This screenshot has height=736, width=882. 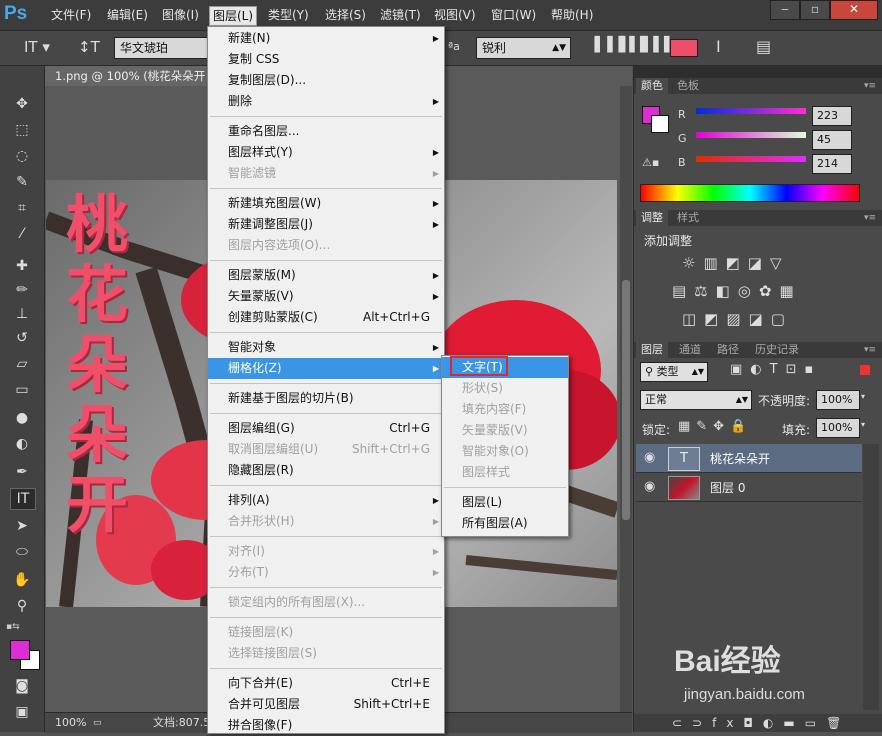 I want to click on menu-file: 文件(F), so click(x=71, y=15).